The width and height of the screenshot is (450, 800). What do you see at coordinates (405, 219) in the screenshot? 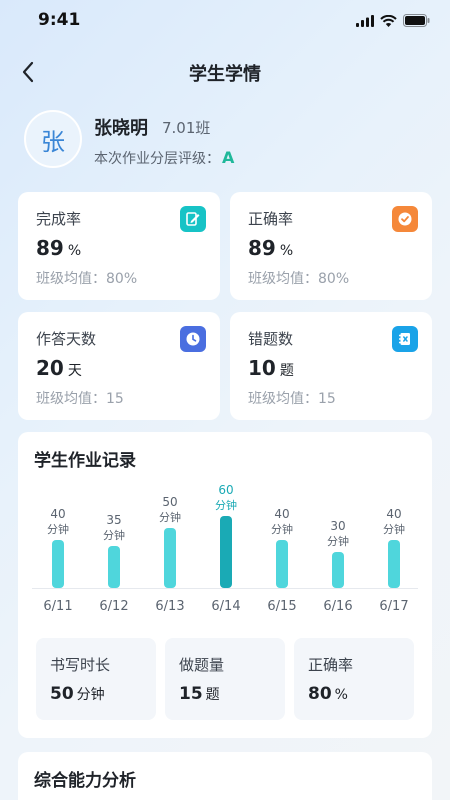
I see `check-circle-icon` at bounding box center [405, 219].